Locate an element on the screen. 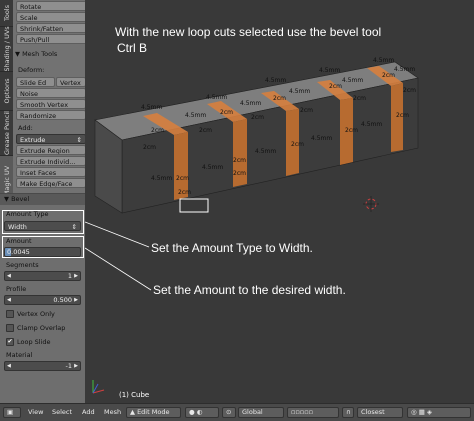 Image resolution: width=474 pixels, height=421 pixels. noise-button: Noise is located at coordinates (51, 93).